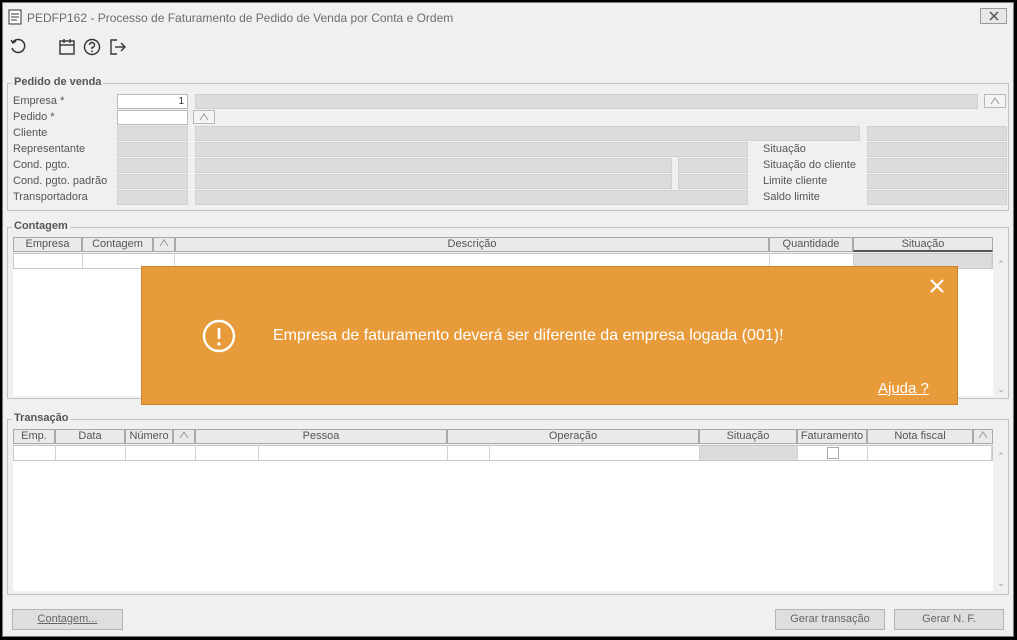 This screenshot has height=640, width=1017. I want to click on situacao-cliente-field, so click(937, 165).